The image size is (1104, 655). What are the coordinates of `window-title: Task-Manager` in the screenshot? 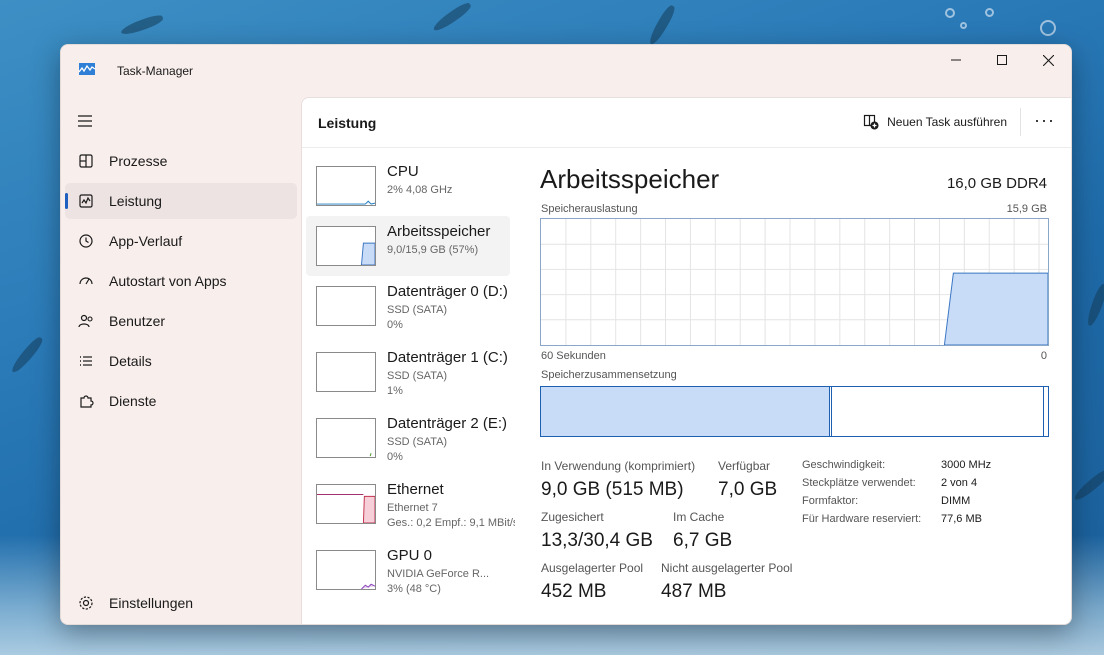 It's located at (155, 71).